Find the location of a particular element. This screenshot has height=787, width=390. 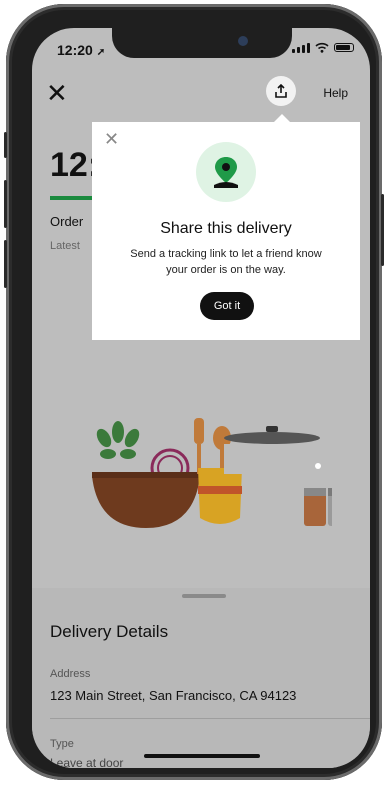

home-indicator is located at coordinates (202, 756).